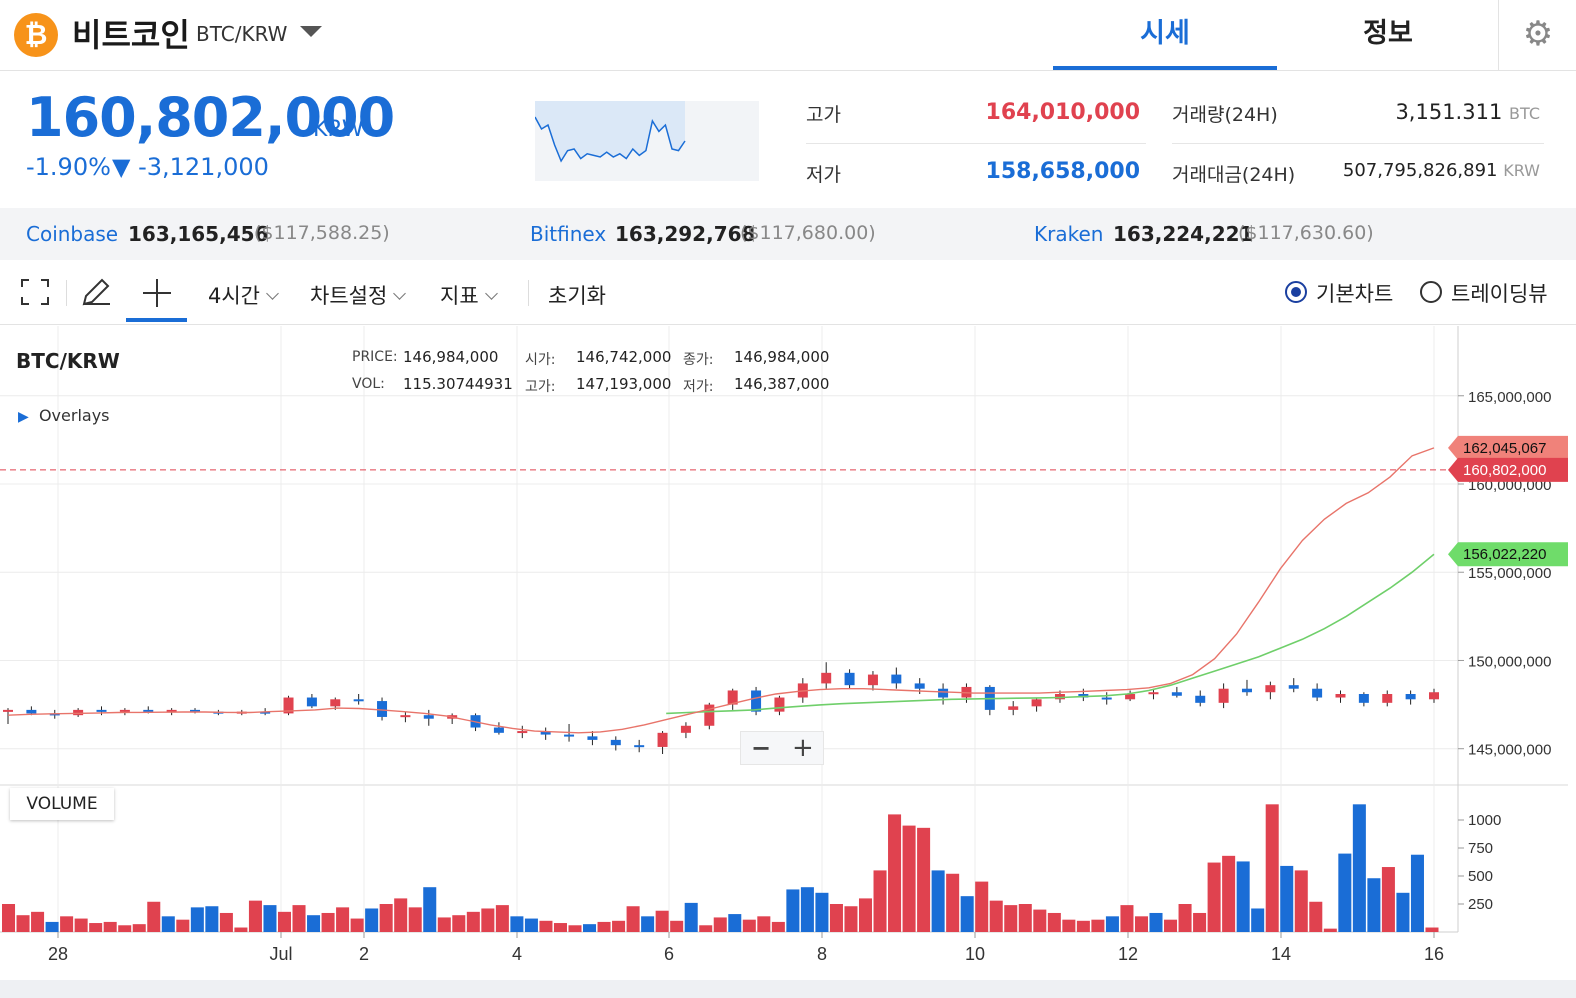  What do you see at coordinates (788, 989) in the screenshot?
I see `bottom-strip` at bounding box center [788, 989].